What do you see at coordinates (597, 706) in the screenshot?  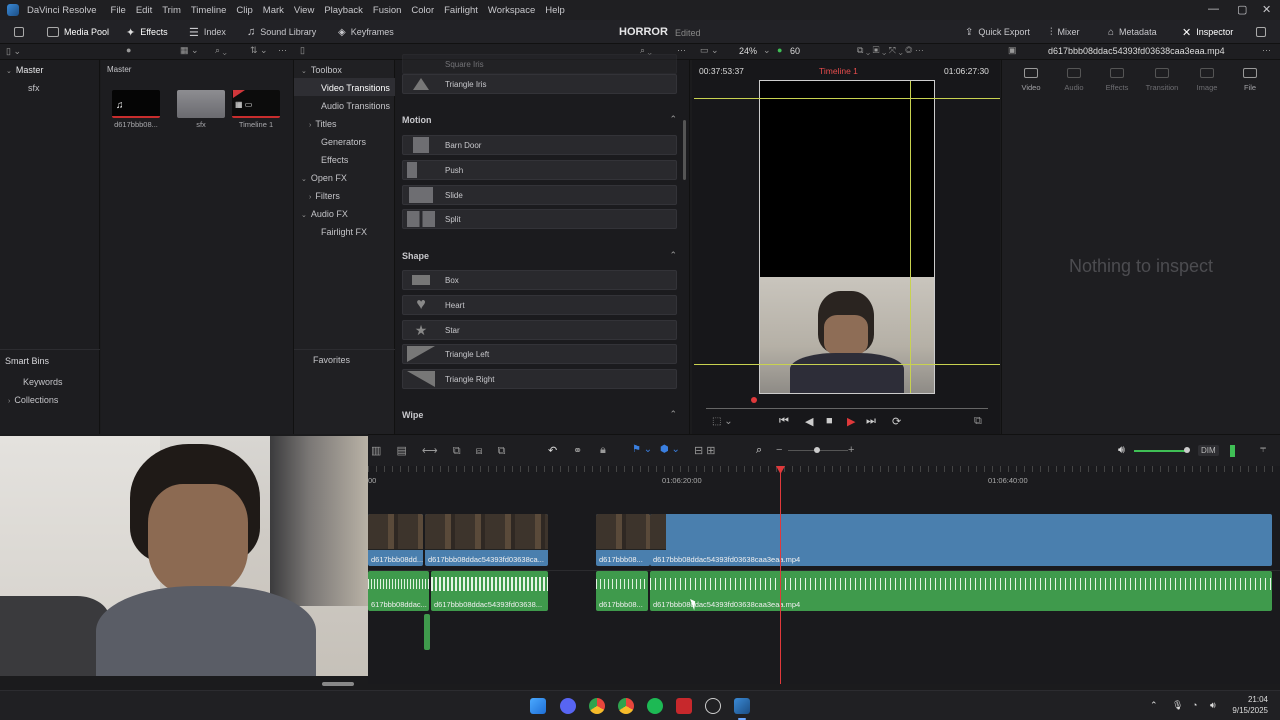 I see `chrome-icon` at bounding box center [597, 706].